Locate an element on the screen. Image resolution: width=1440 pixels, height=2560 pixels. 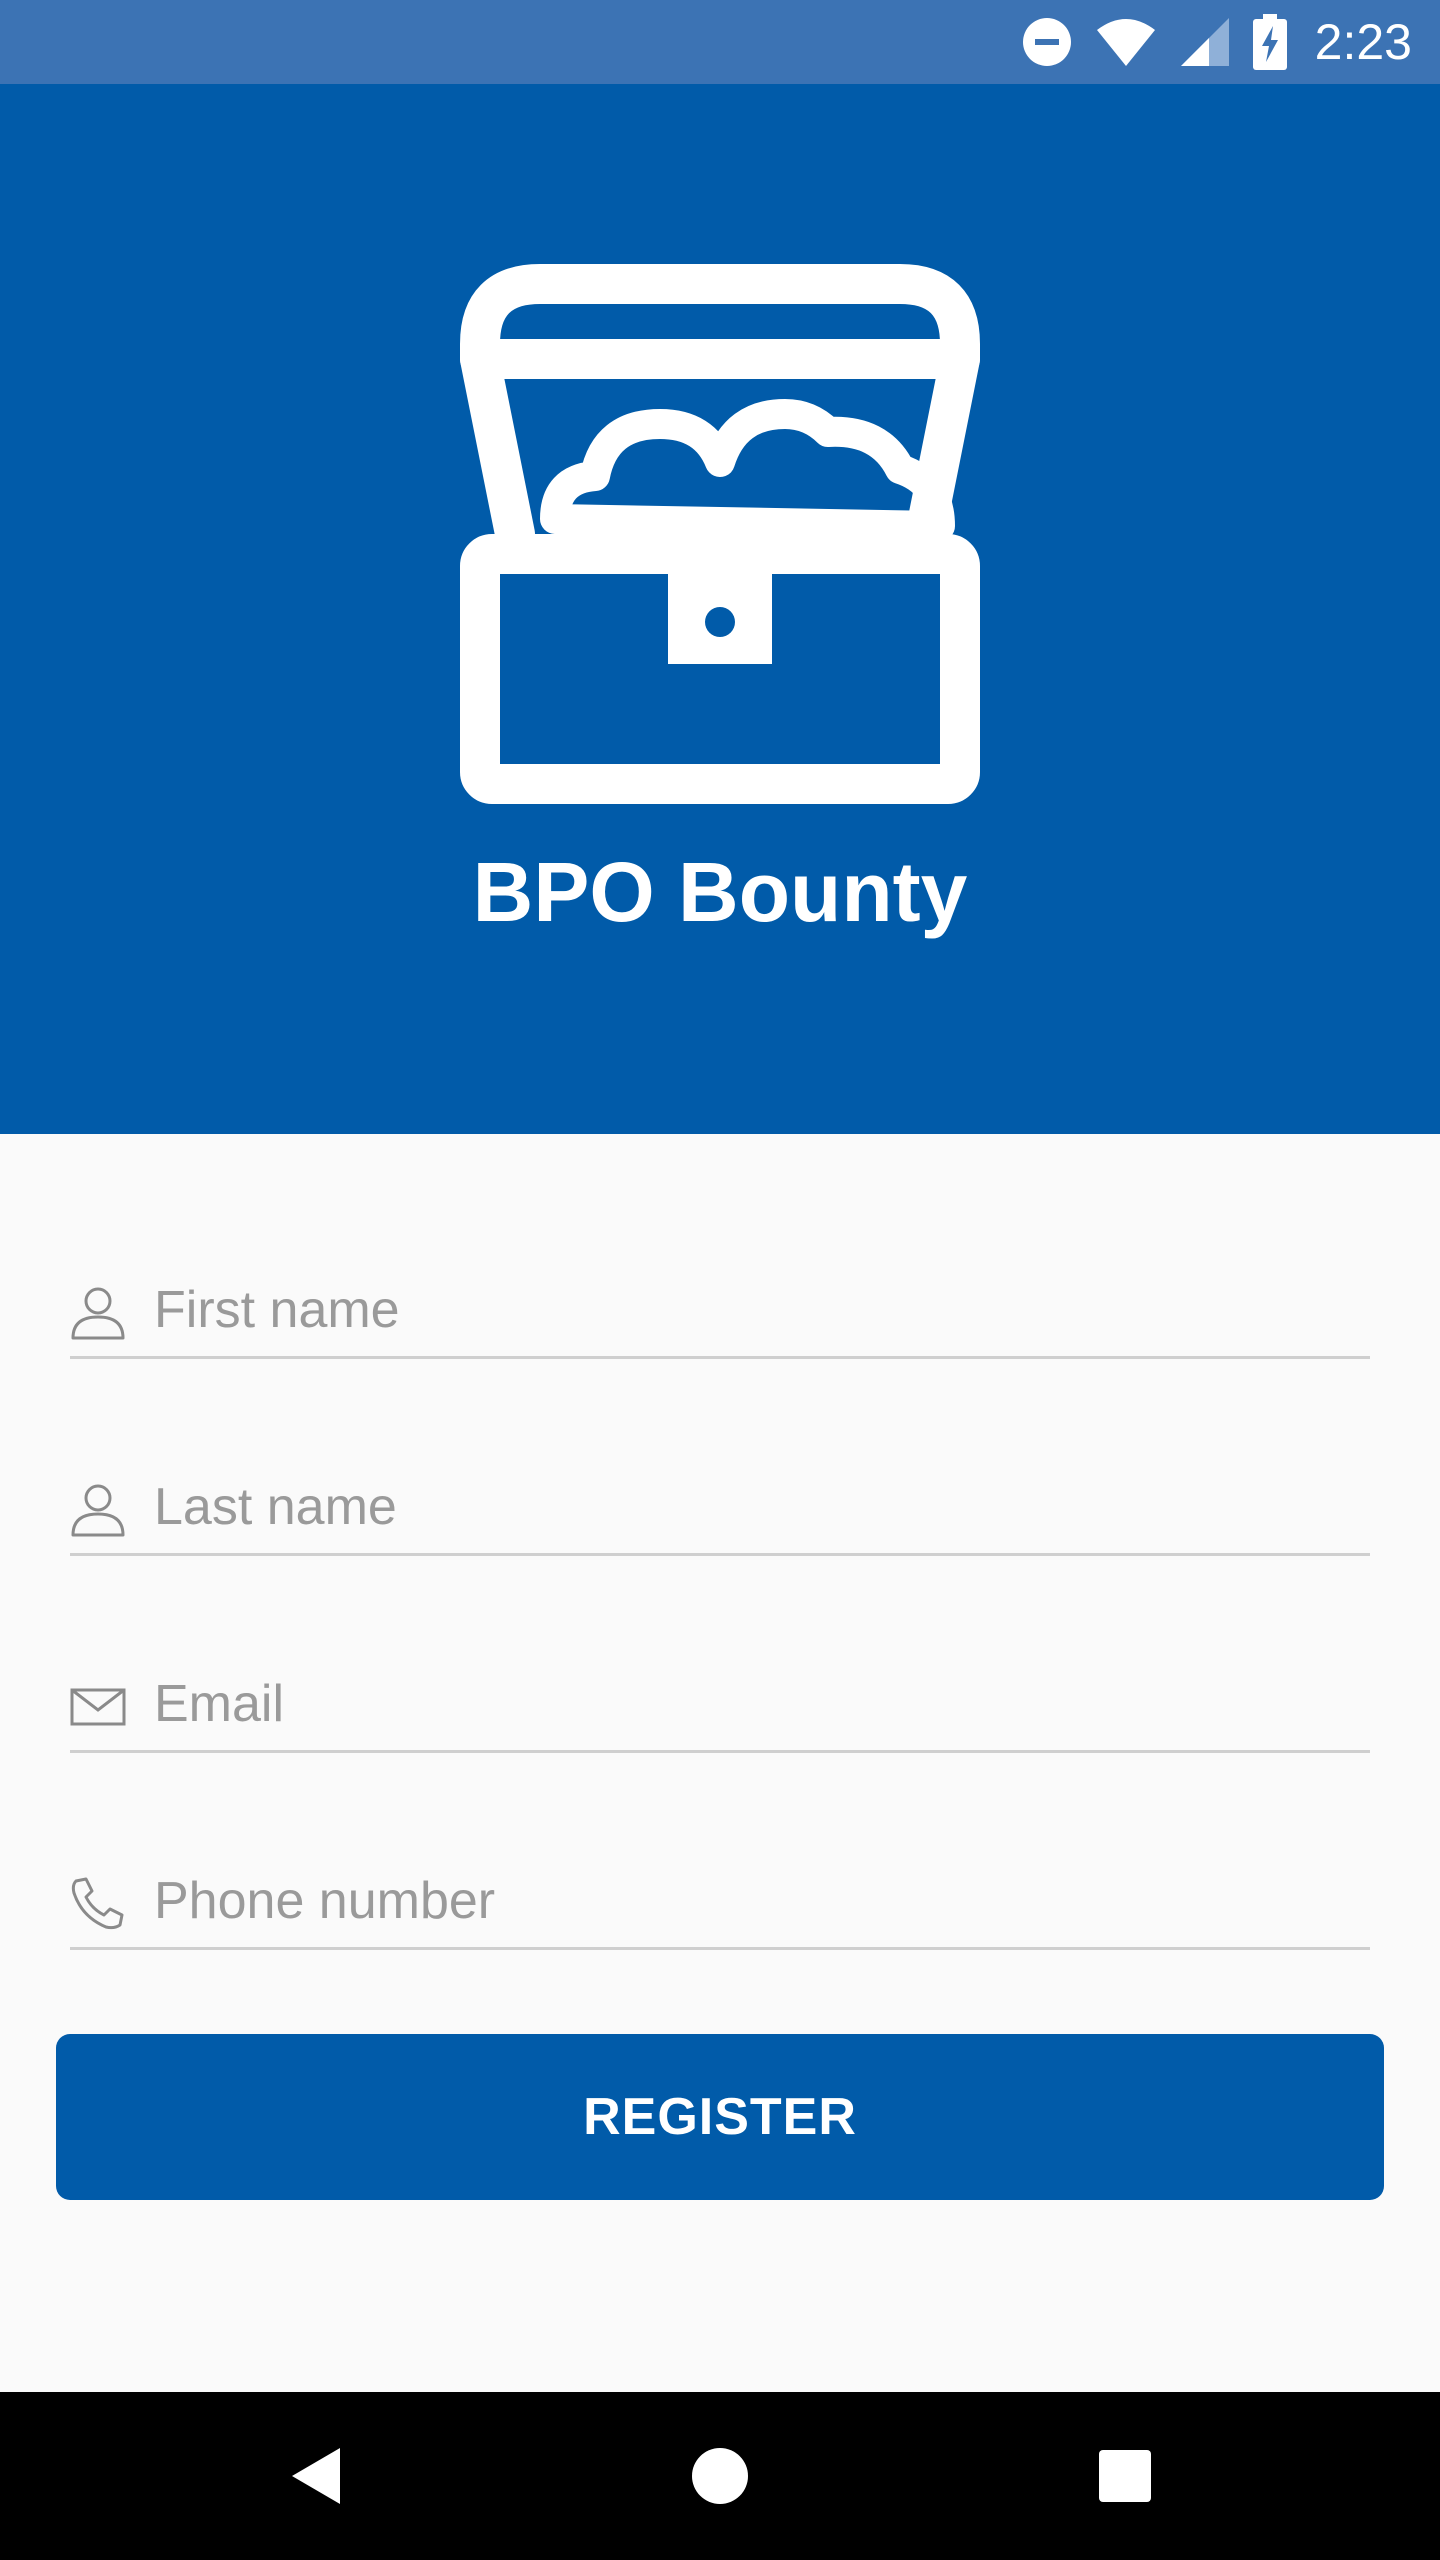
phone-input is located at coordinates (754, 1901).